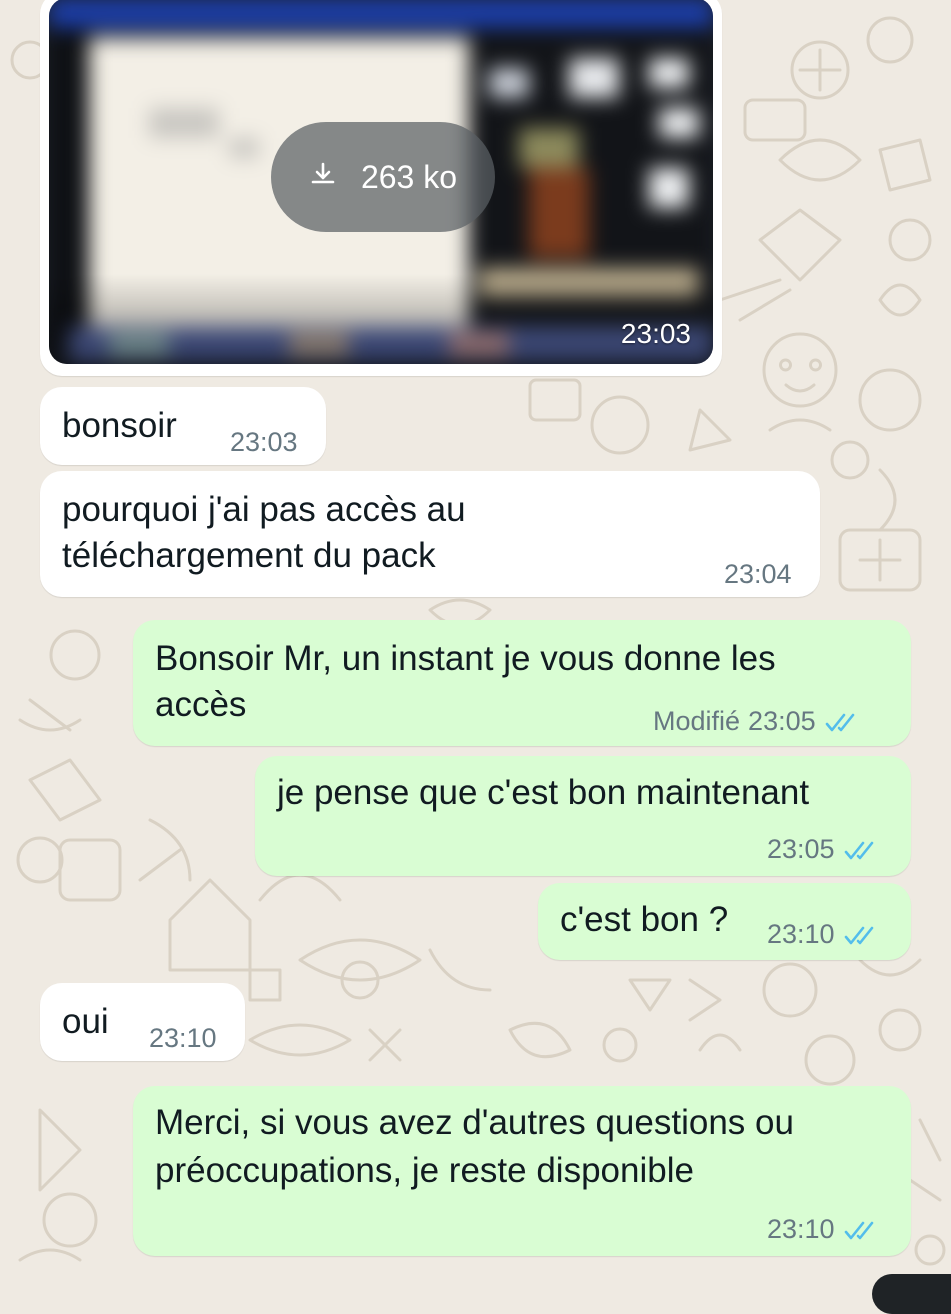 Image resolution: width=951 pixels, height=1314 pixels. I want to click on message-text: oui, so click(85, 1021).